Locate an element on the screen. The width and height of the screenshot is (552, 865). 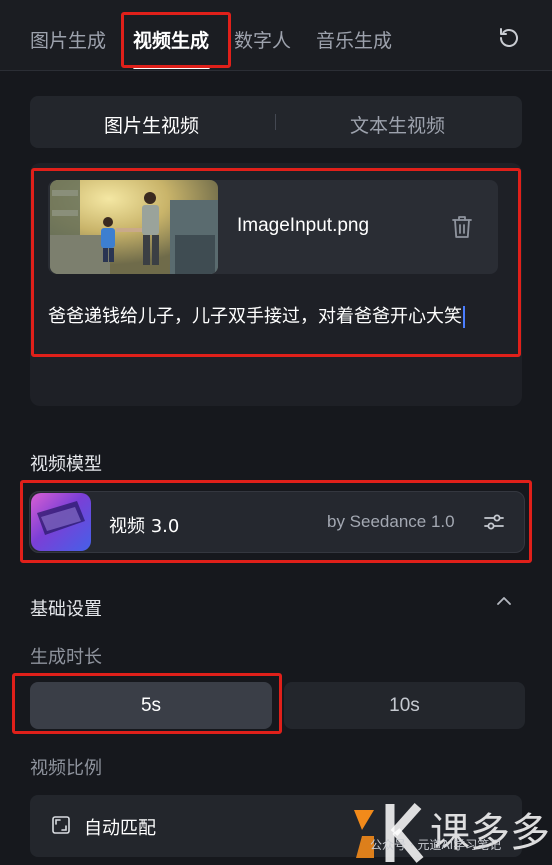
tab-music-generation: 音乐生成 is located at coordinates (354, 39).